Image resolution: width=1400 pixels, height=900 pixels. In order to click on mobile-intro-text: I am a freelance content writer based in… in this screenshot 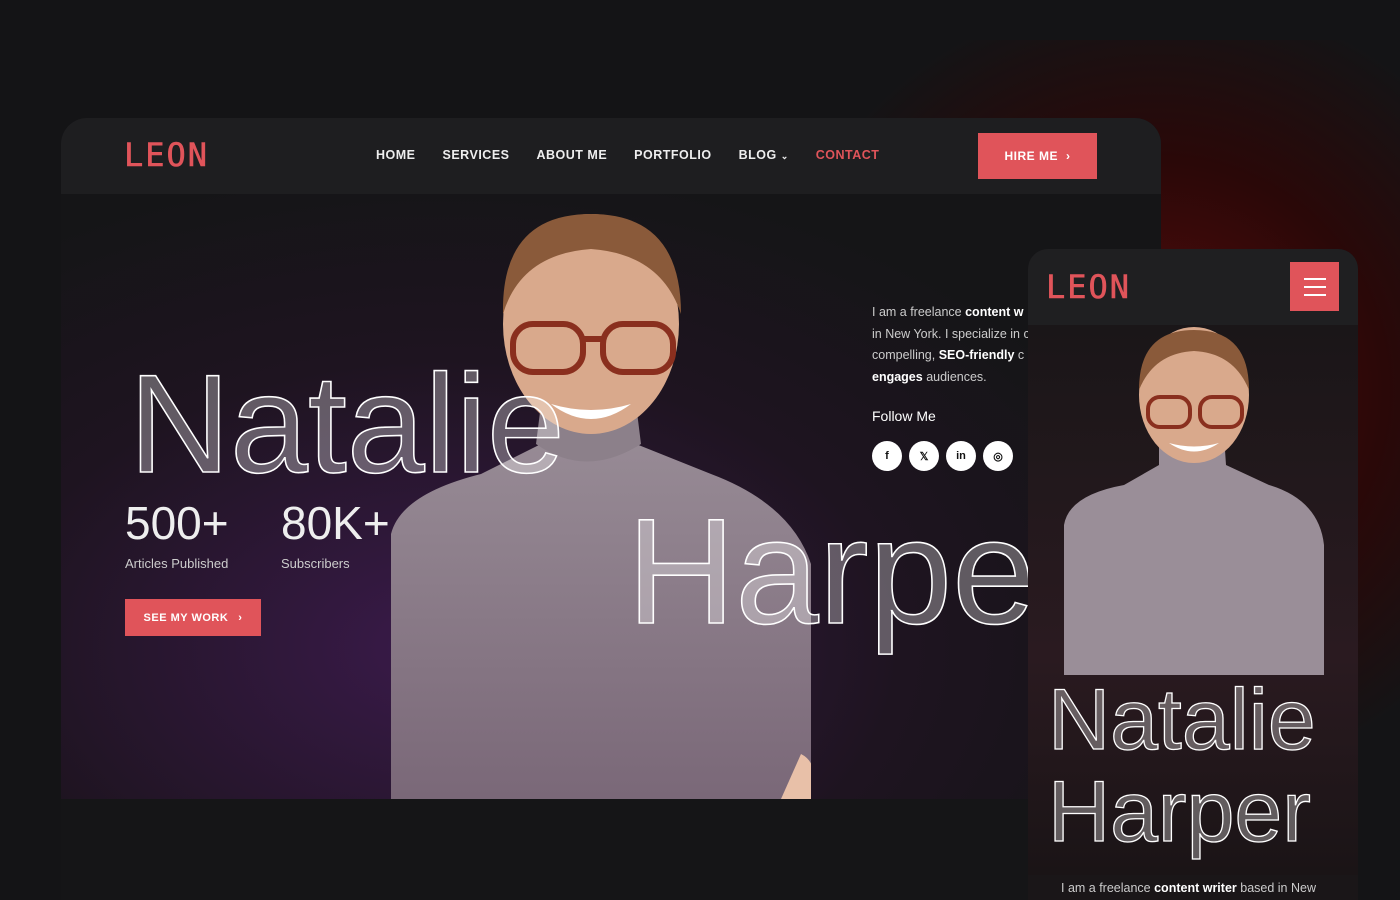, I will do `click(1188, 888)`.